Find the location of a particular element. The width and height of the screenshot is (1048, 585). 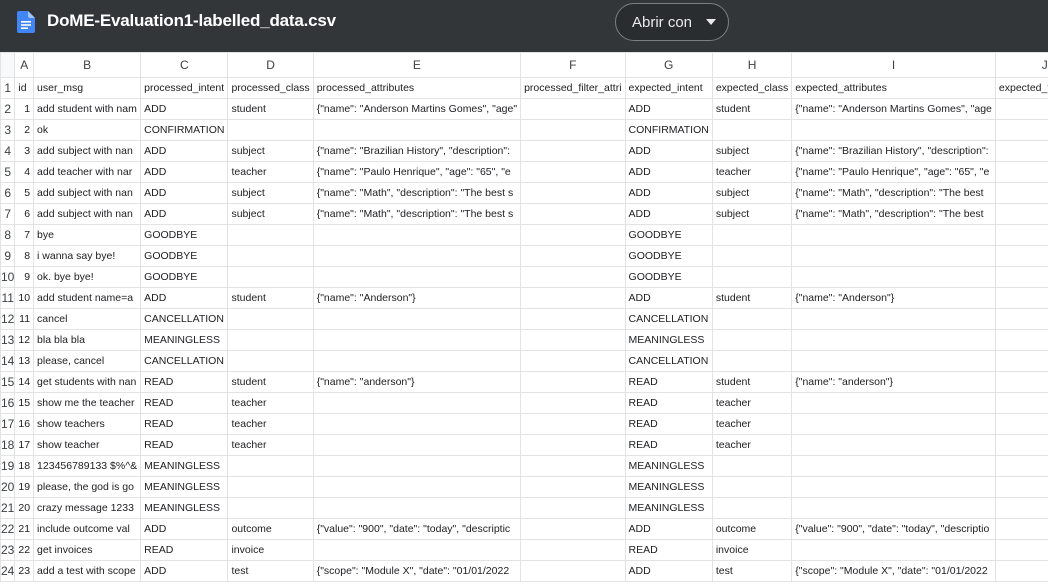

cell: add subject with nan is located at coordinates (87, 193).